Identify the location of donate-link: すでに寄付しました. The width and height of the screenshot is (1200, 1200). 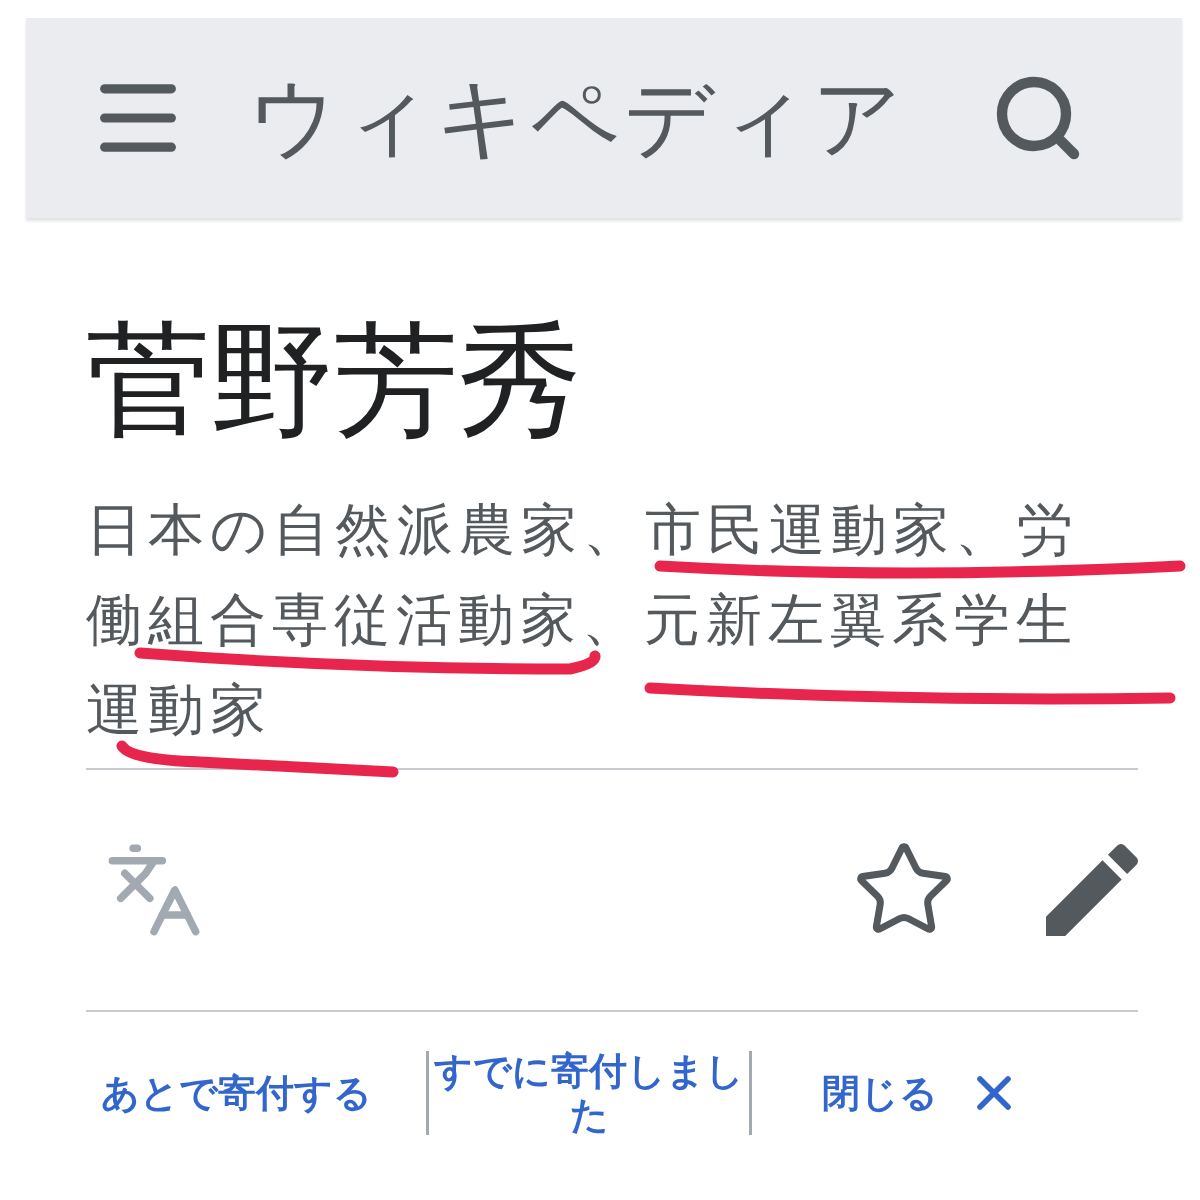
(589, 1092).